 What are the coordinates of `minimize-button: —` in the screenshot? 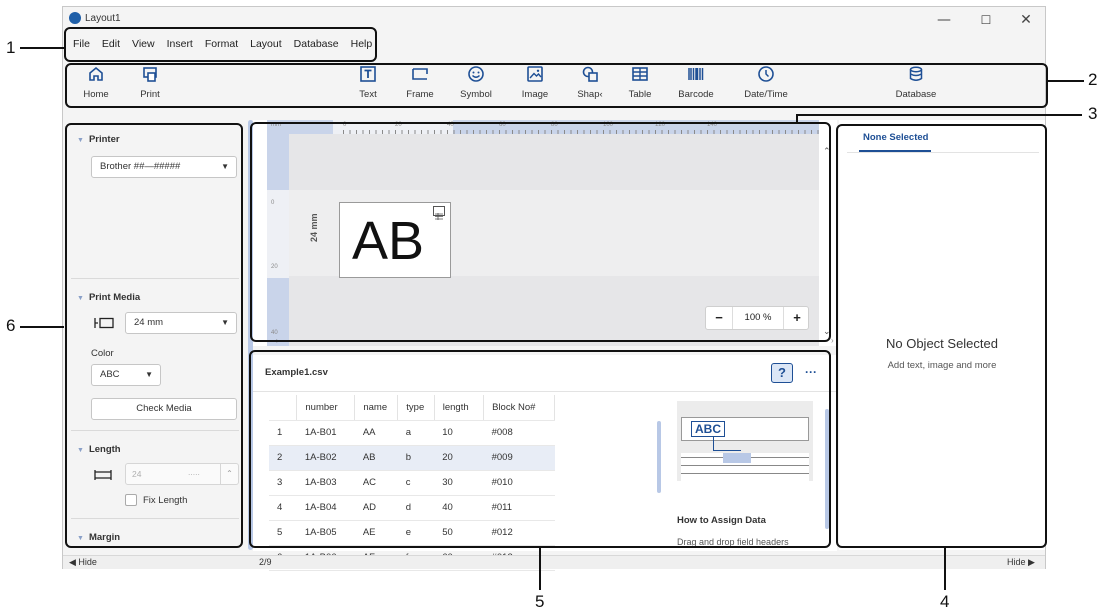 It's located at (944, 20).